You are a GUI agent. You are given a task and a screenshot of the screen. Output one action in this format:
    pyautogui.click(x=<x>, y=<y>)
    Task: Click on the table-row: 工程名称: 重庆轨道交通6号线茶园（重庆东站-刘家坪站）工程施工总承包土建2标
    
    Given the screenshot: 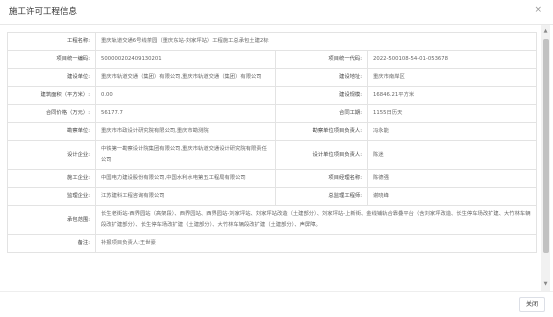 What is the action you would take?
    pyautogui.click(x=272, y=41)
    